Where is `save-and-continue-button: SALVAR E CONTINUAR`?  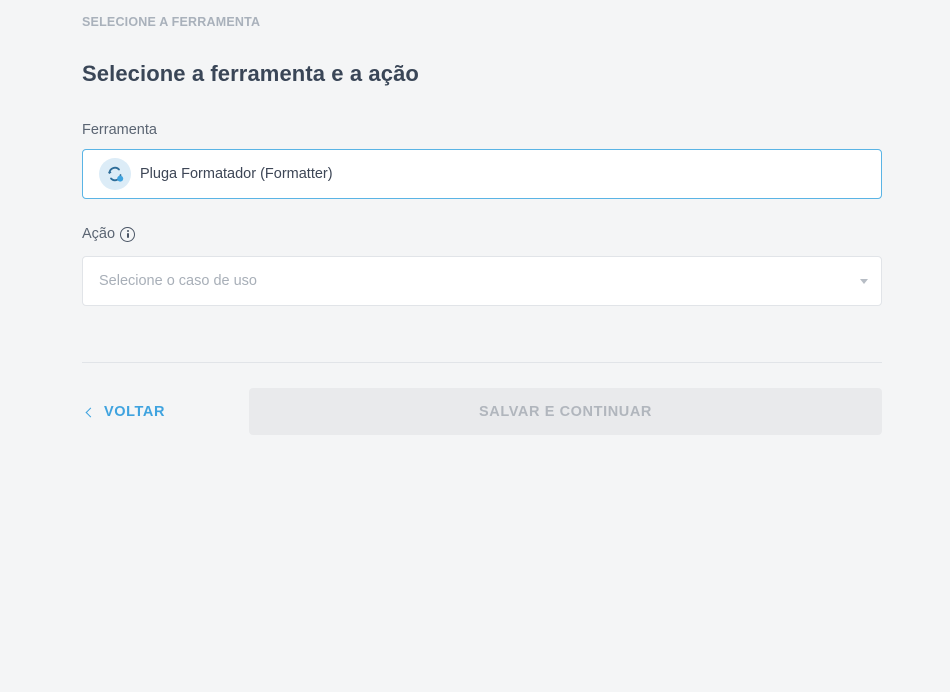
save-and-continue-button: SALVAR E CONTINUAR is located at coordinates (565, 411).